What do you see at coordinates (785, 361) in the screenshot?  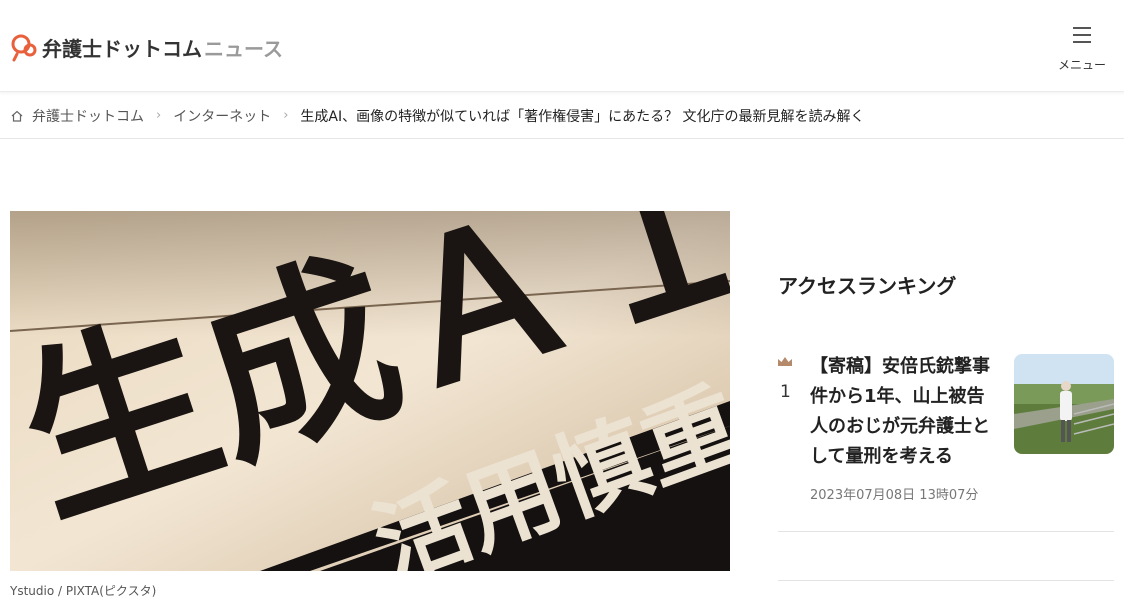 I see `crown-icon` at bounding box center [785, 361].